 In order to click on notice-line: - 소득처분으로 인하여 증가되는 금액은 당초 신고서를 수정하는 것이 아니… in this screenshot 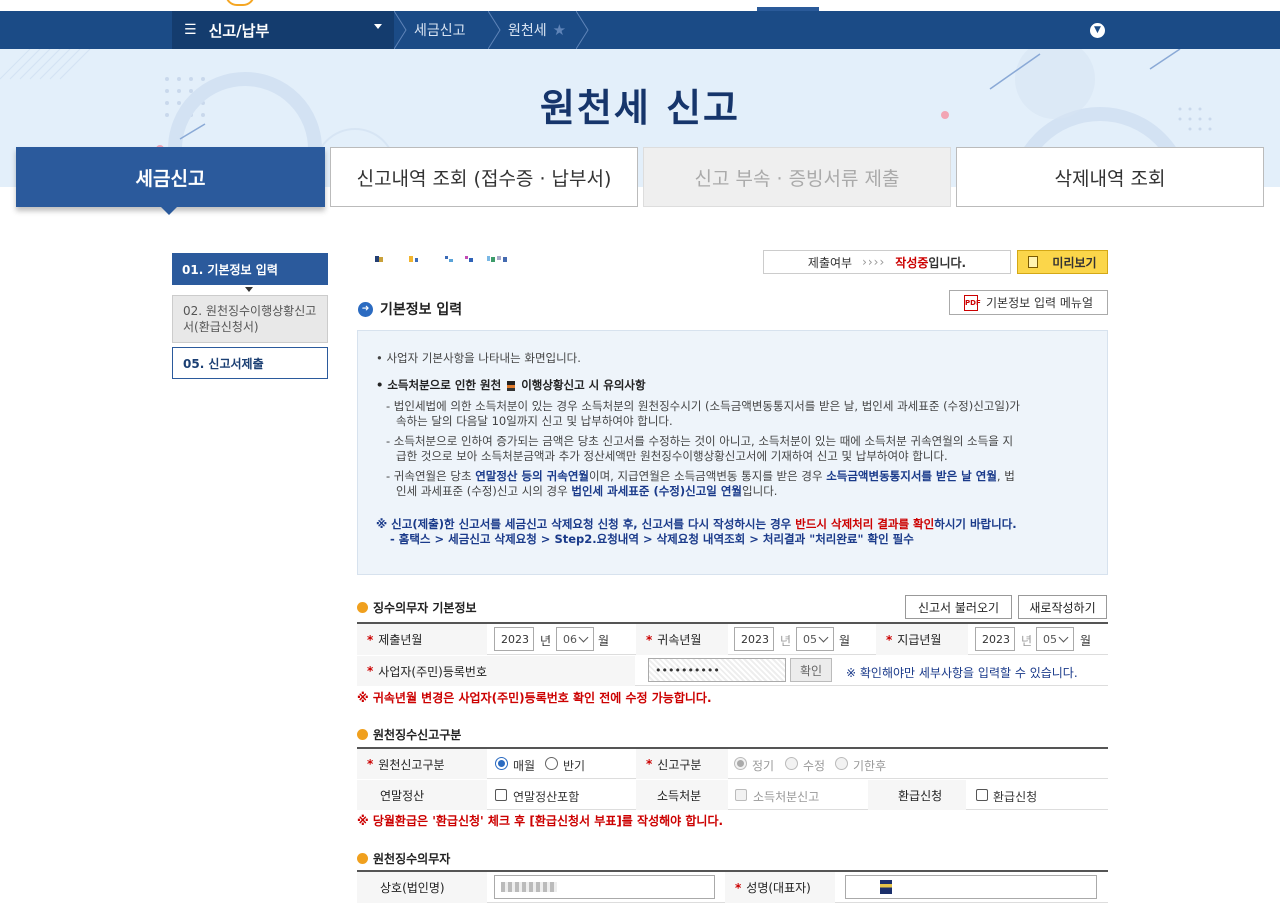, I will do `click(700, 441)`.